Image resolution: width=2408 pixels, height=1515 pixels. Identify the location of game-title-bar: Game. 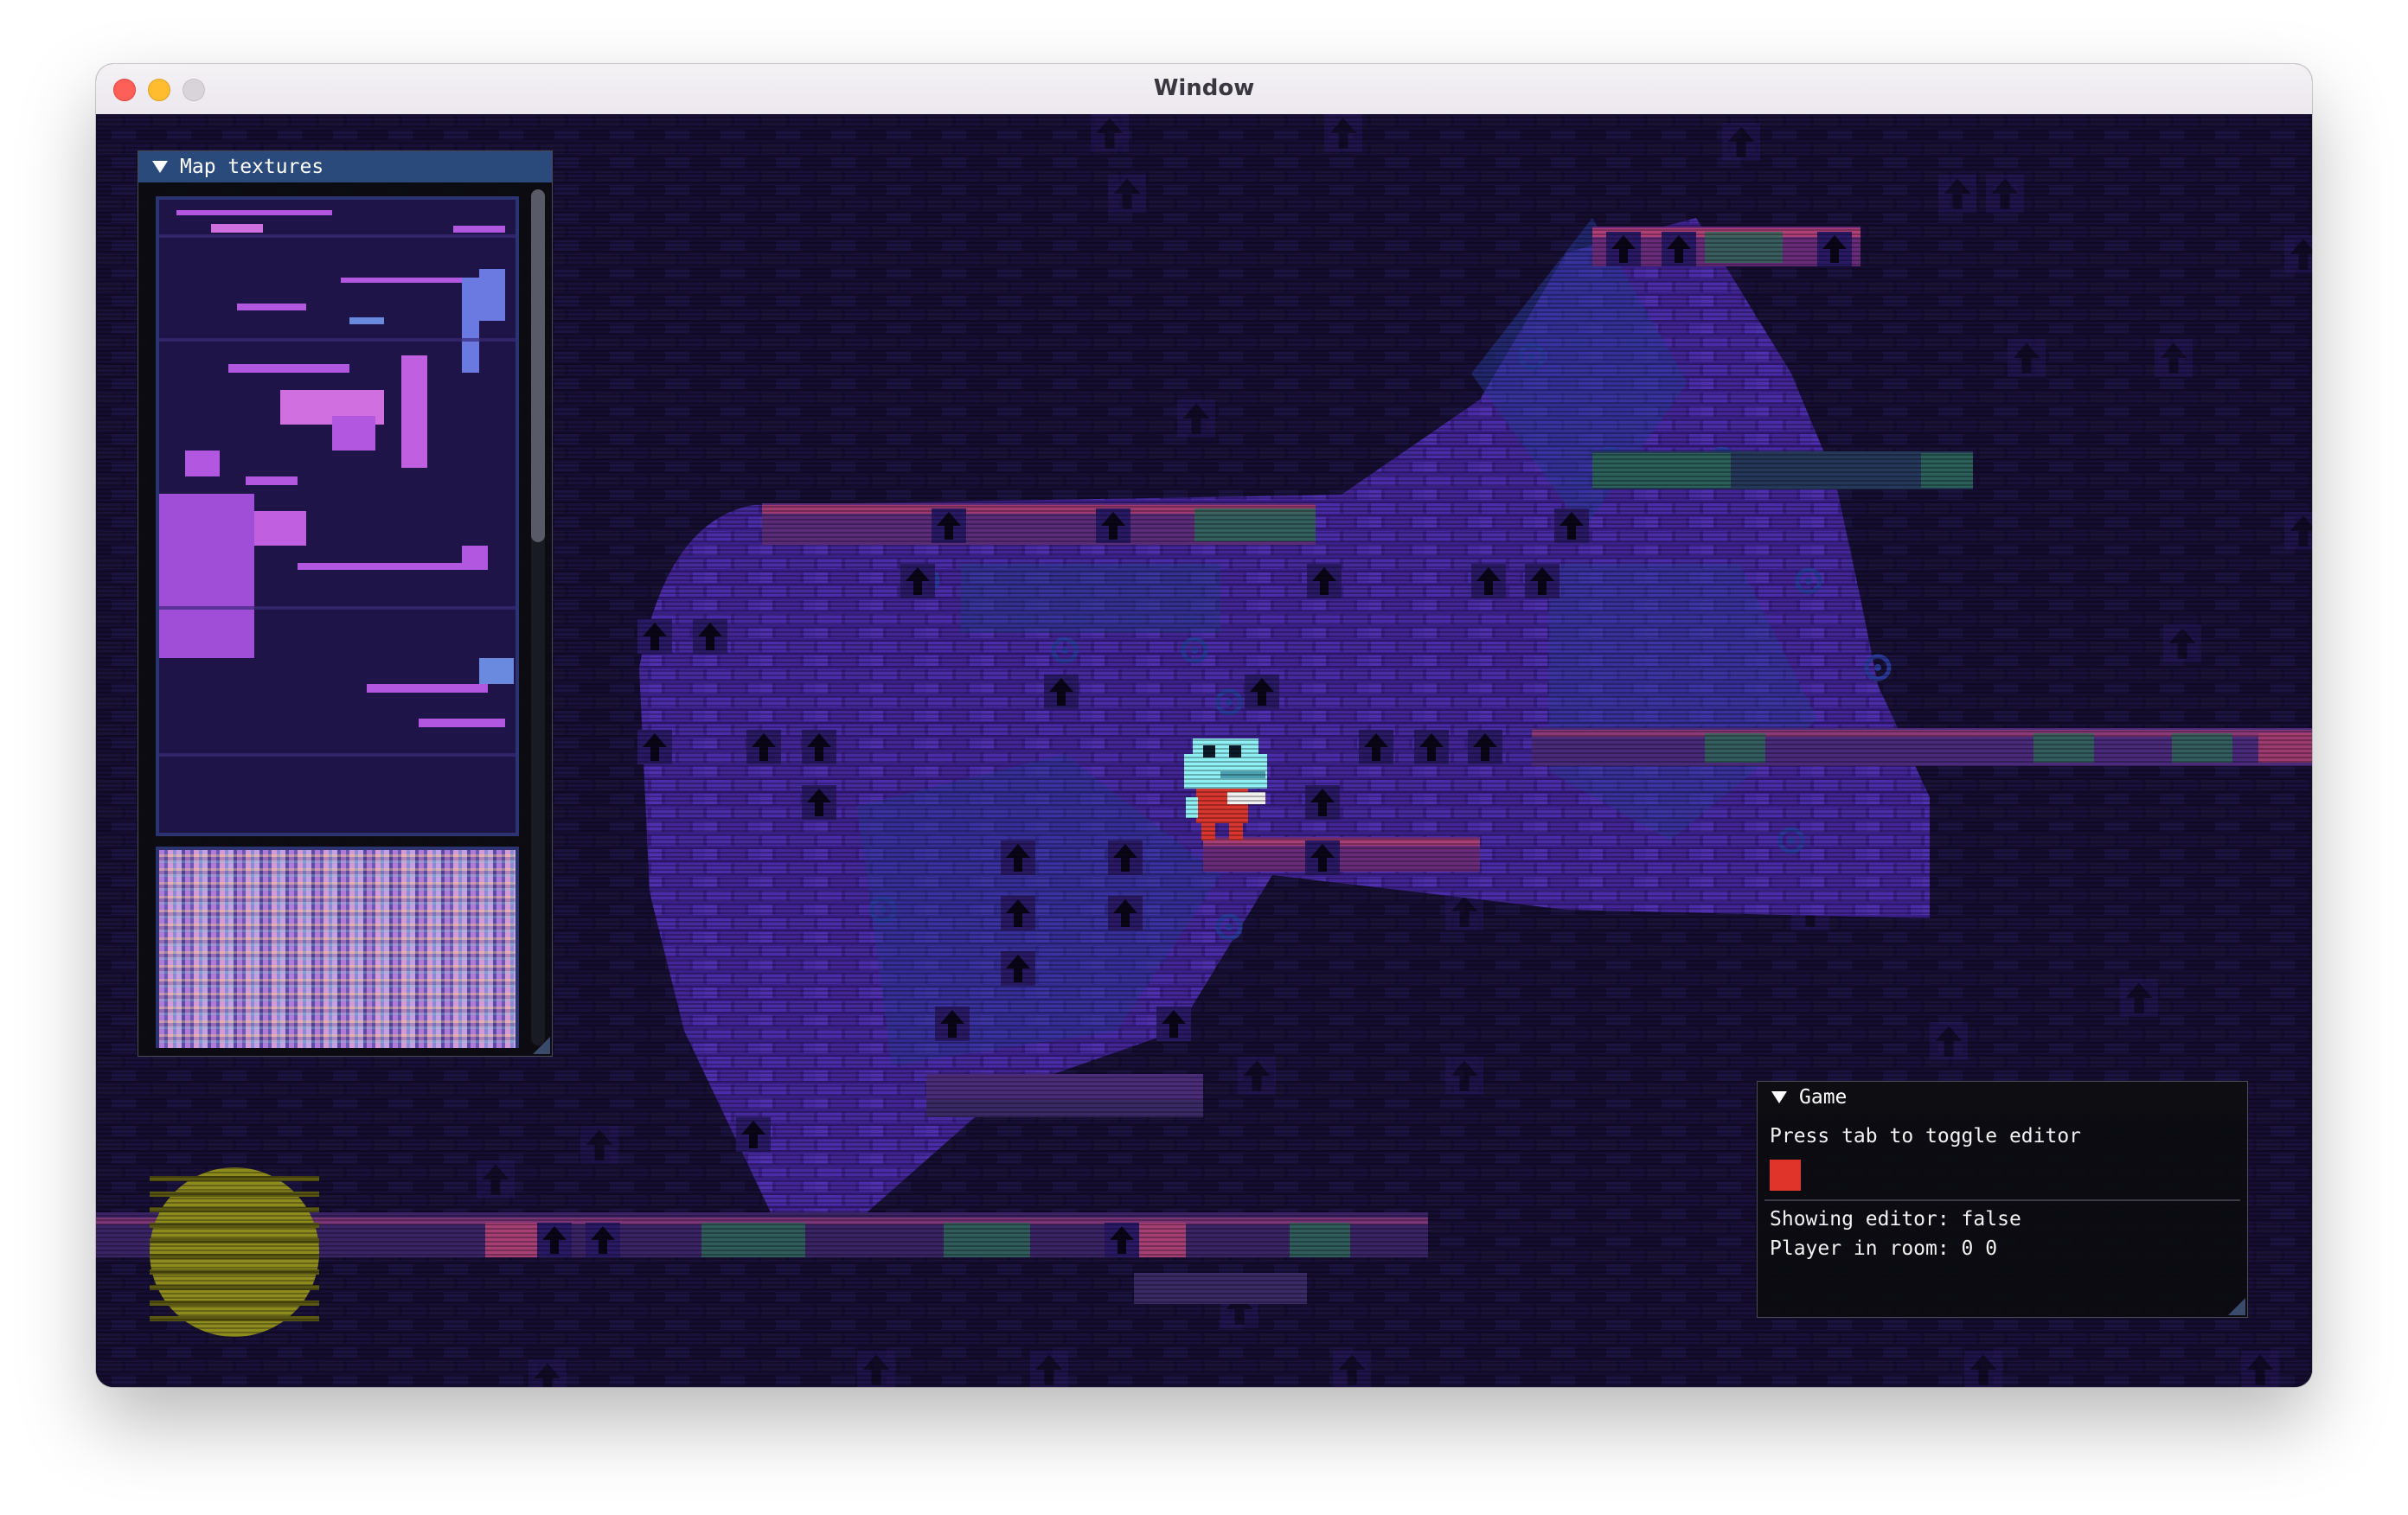
(2002, 1097).